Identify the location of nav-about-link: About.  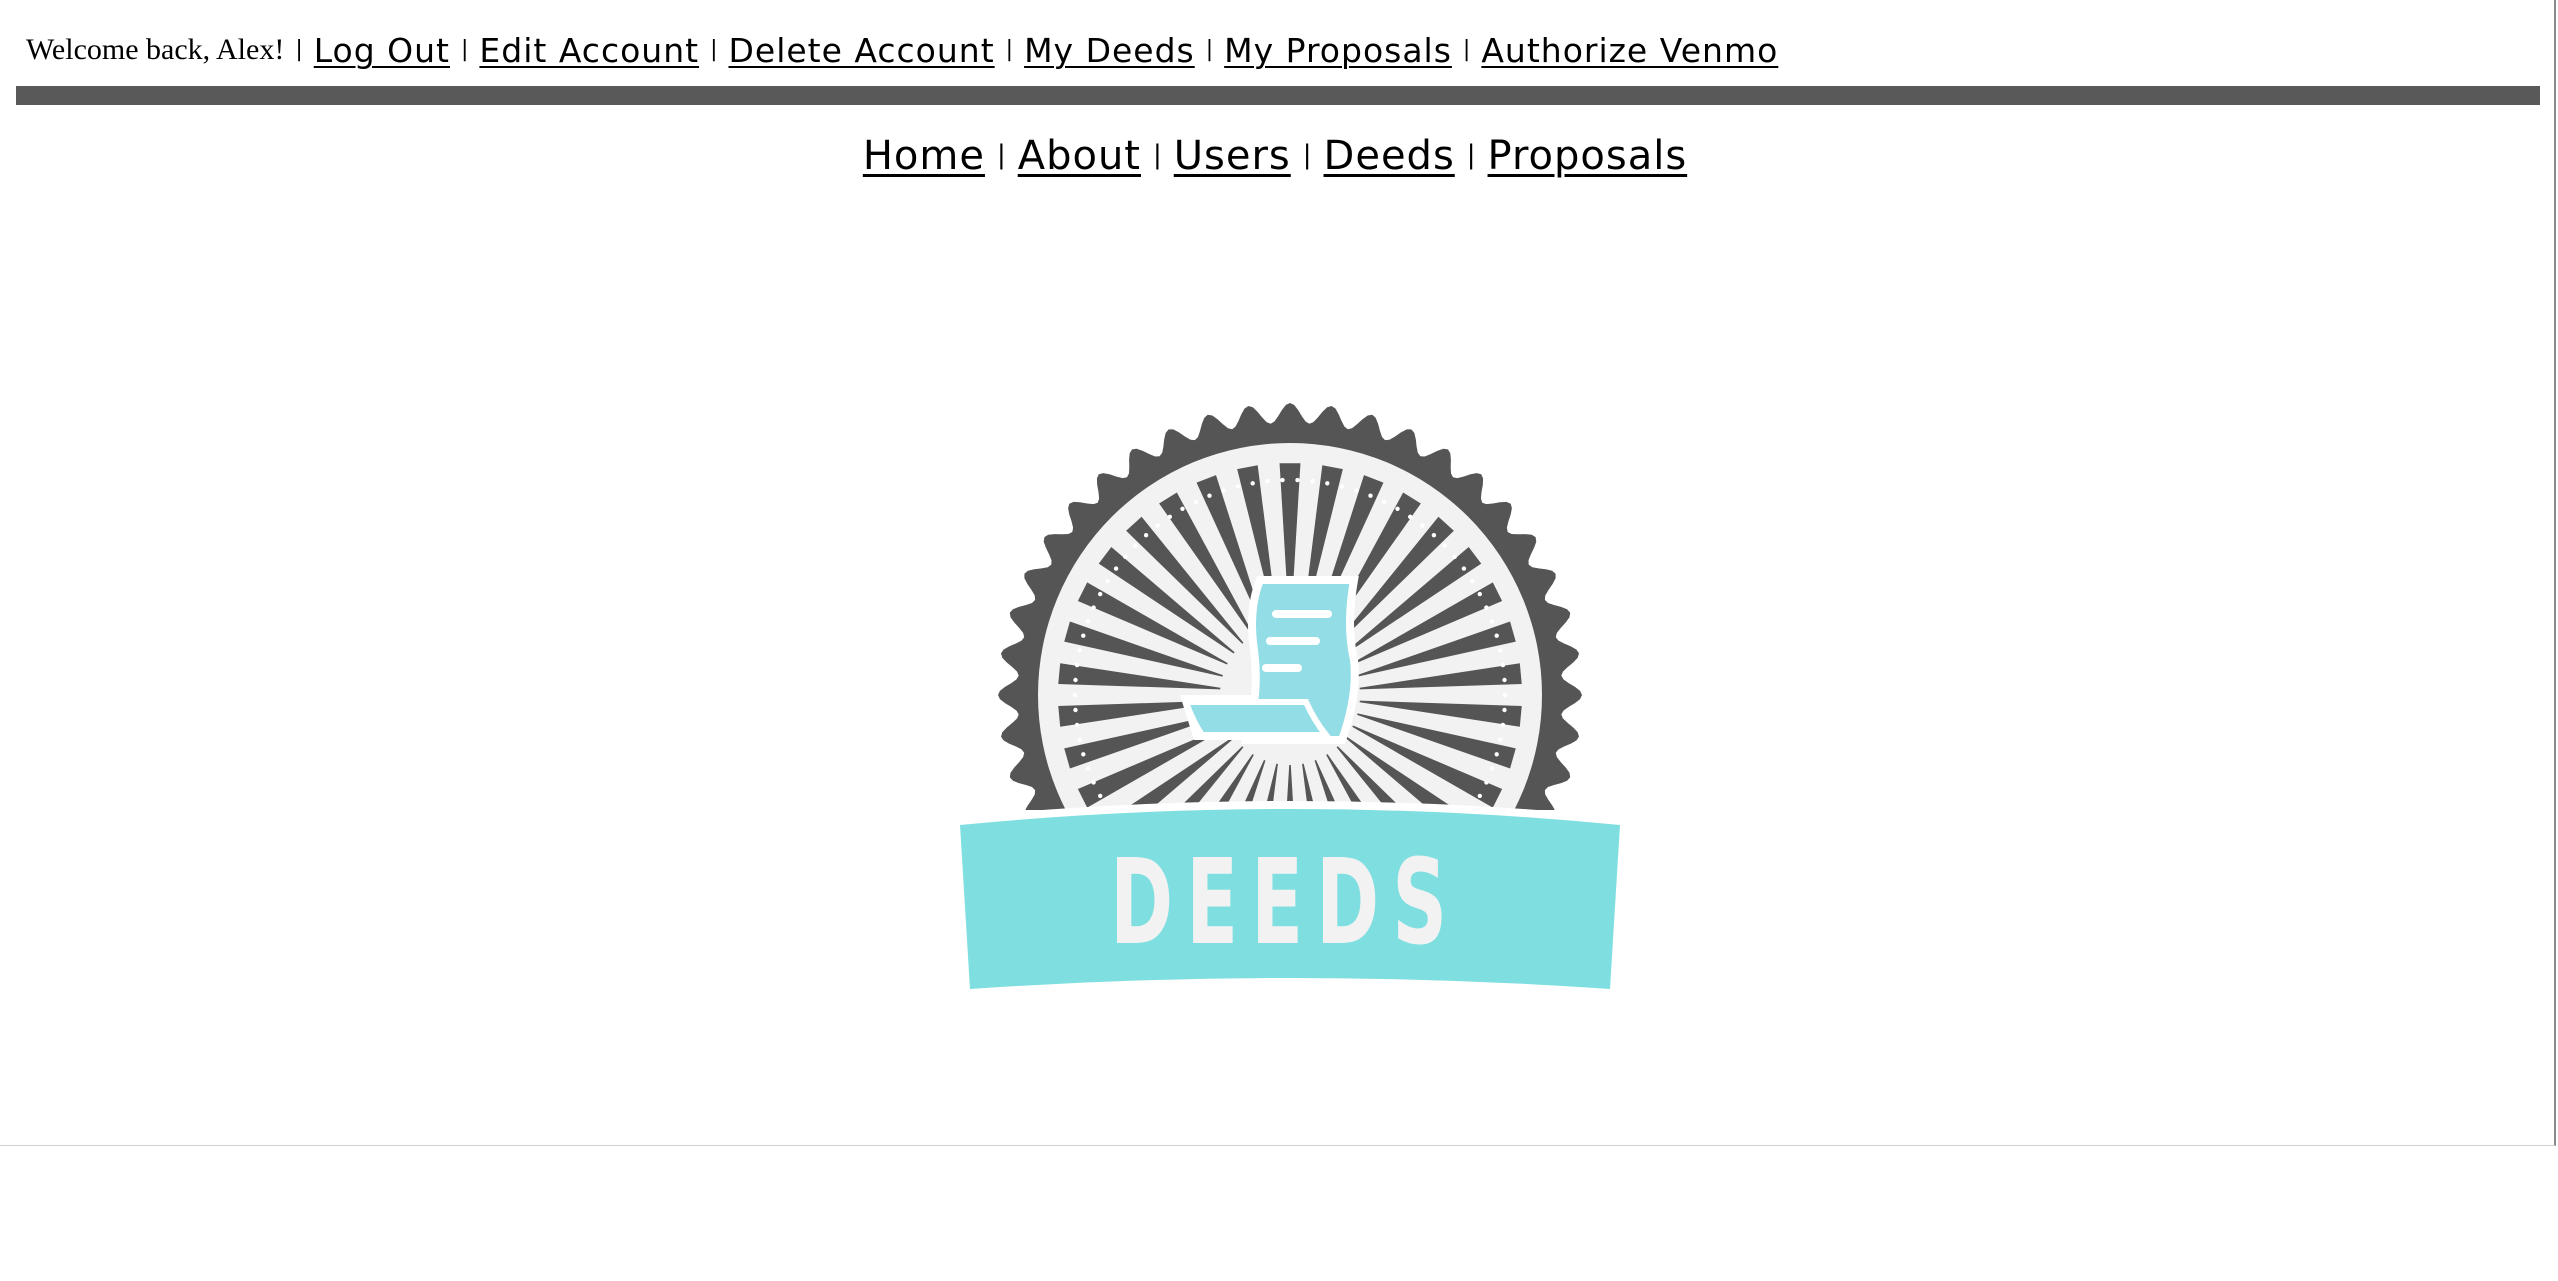
(1079, 156).